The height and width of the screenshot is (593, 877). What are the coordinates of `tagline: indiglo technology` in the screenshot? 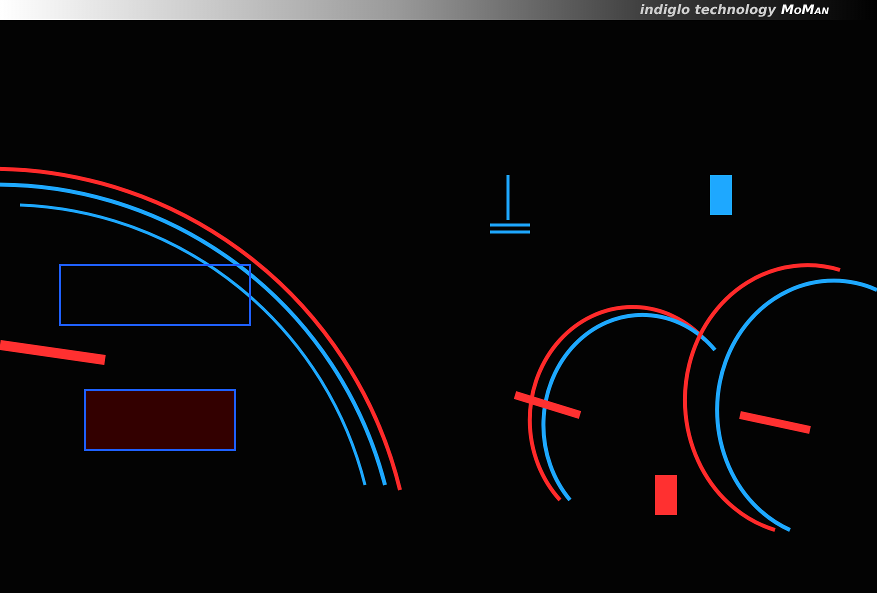 It's located at (708, 10).